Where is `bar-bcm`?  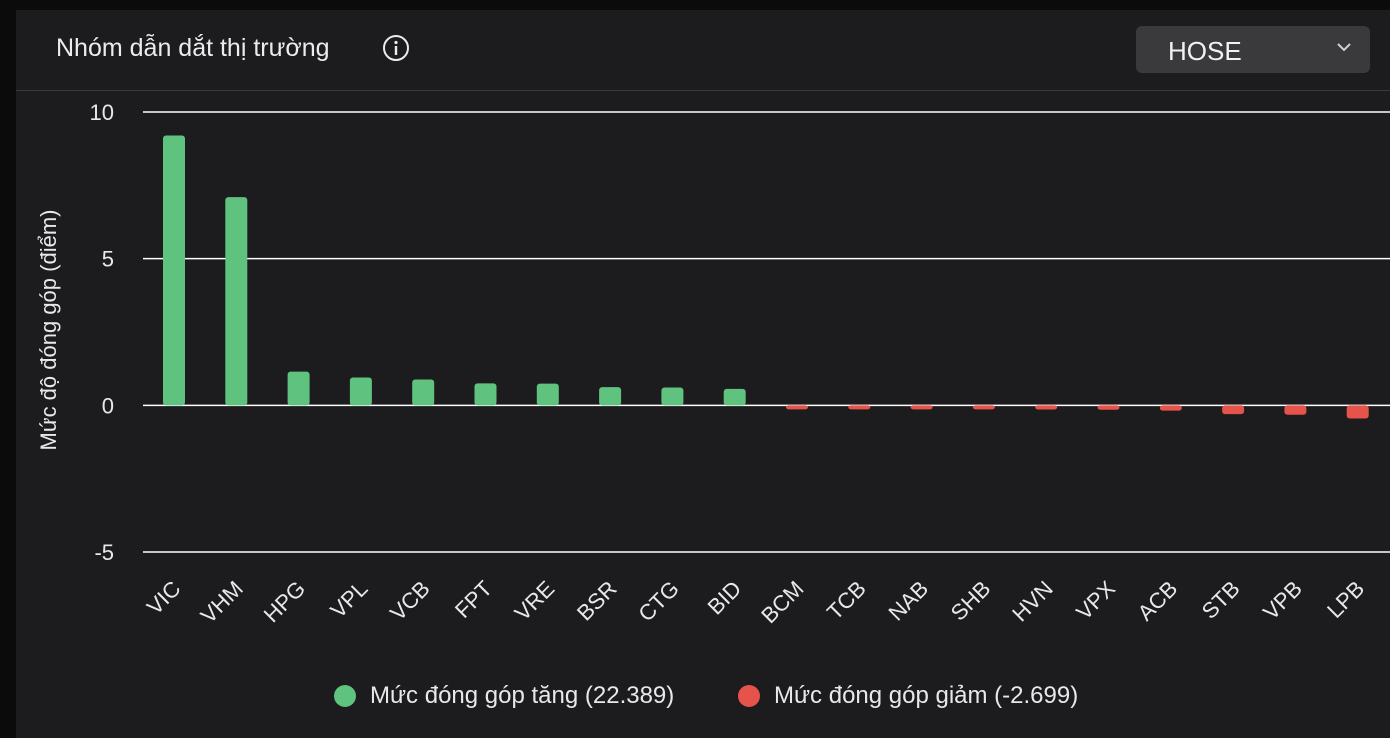
bar-bcm is located at coordinates (797, 407).